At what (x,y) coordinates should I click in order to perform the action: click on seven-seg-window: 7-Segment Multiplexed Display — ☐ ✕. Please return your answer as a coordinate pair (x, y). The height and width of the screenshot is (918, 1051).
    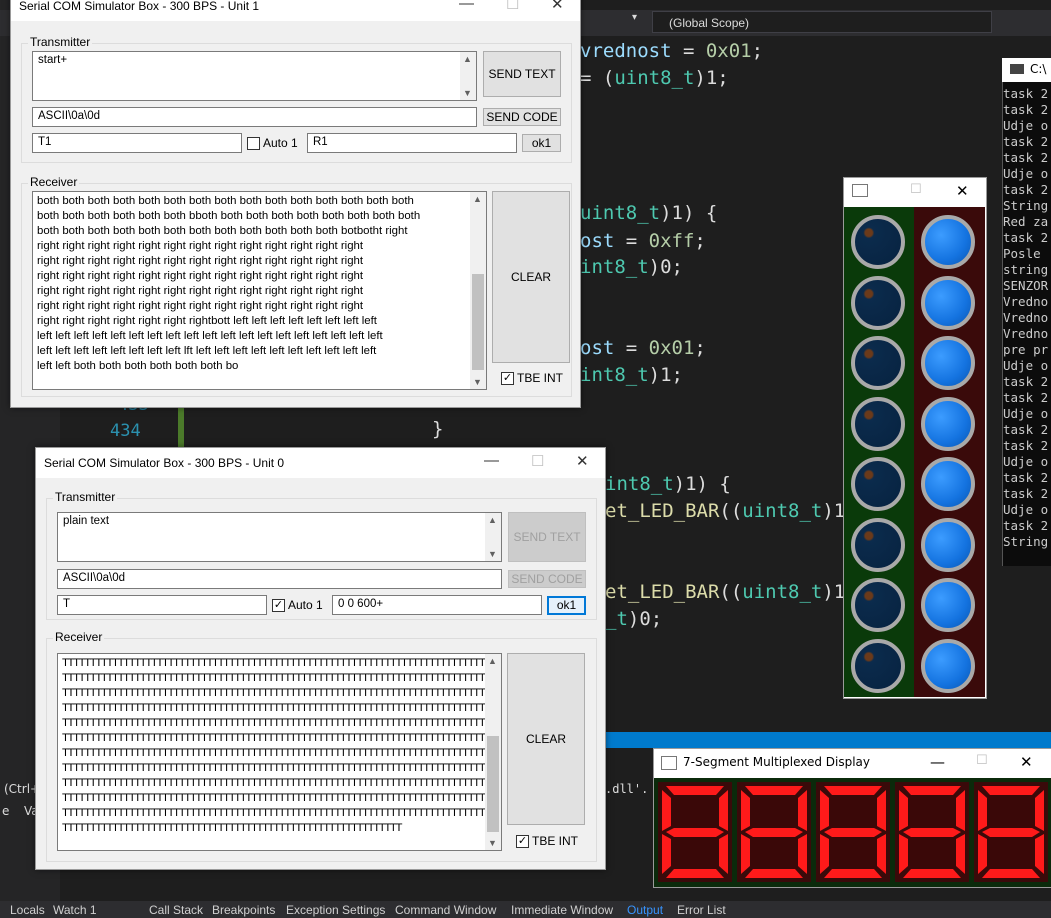
    Looking at the image, I should click on (852, 818).